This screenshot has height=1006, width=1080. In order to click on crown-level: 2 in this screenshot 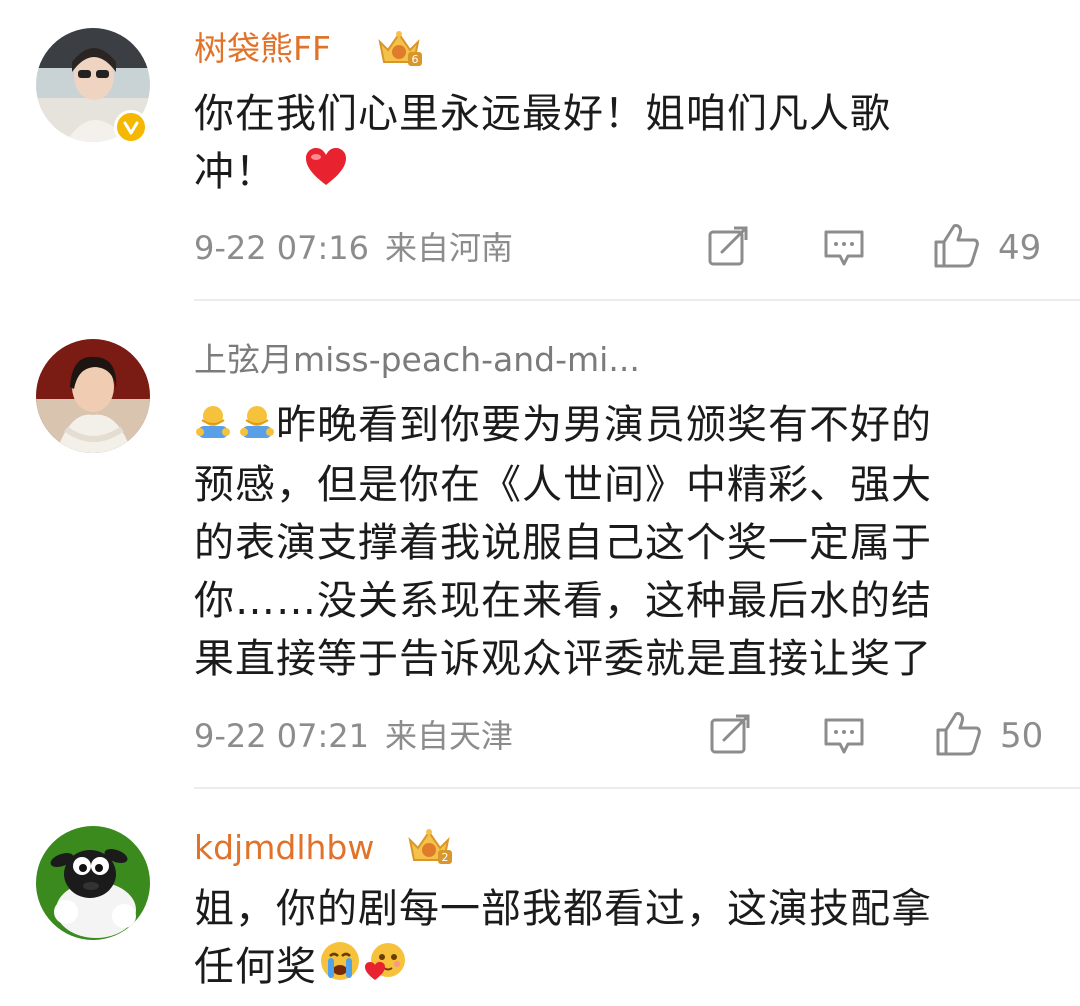, I will do `click(445, 857)`.